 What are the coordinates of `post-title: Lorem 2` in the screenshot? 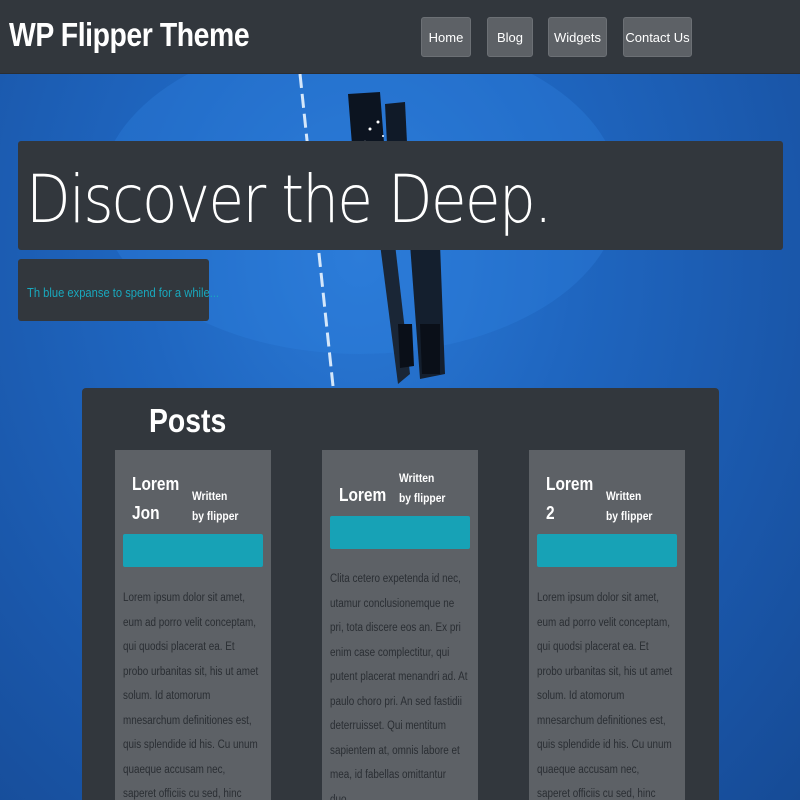 It's located at (569, 499).